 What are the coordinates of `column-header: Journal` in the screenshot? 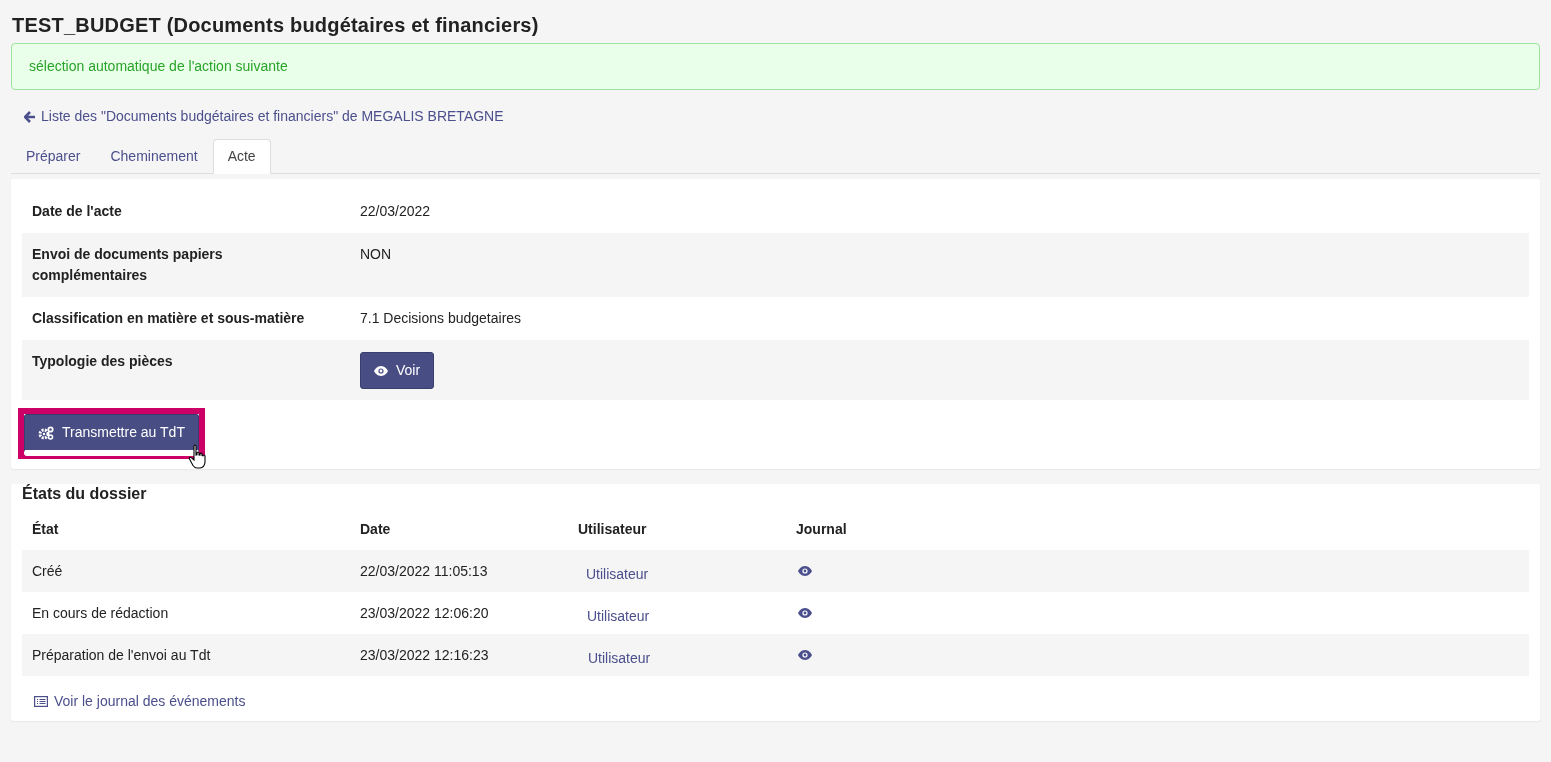 It's located at (821, 530).